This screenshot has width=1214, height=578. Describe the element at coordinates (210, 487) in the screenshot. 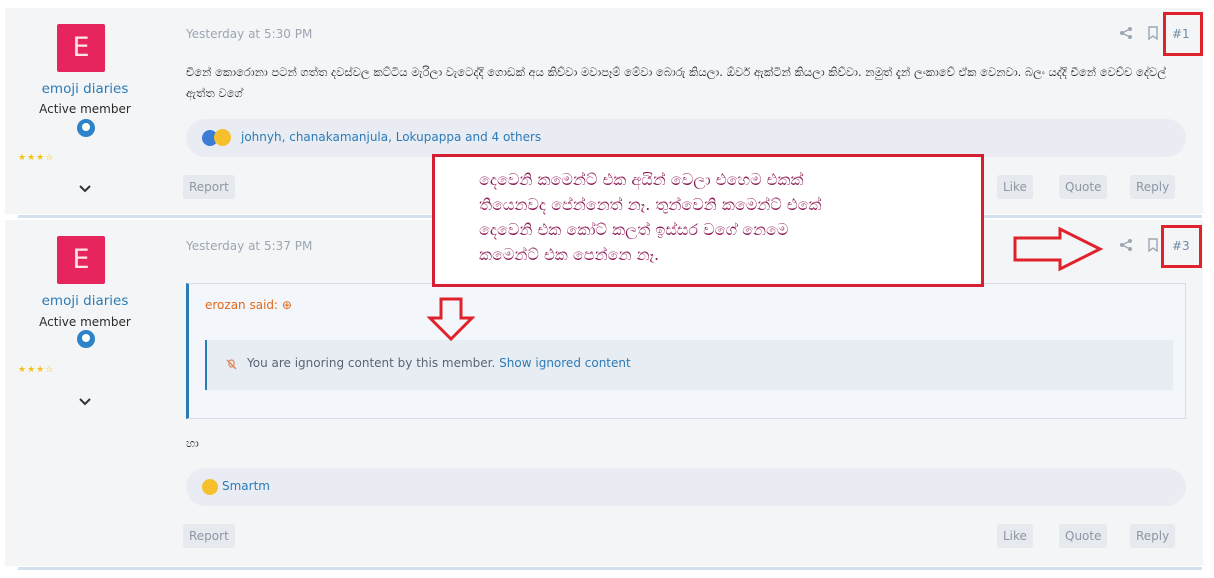

I see `laugh-reaction-icon` at that location.